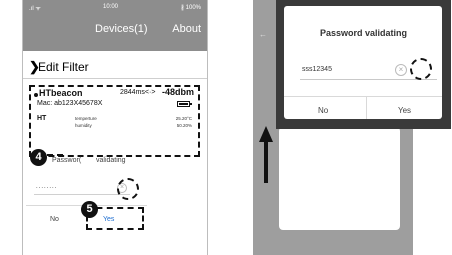  Describe the element at coordinates (317, 69) in the screenshot. I see `password-input: sss12345` at that location.